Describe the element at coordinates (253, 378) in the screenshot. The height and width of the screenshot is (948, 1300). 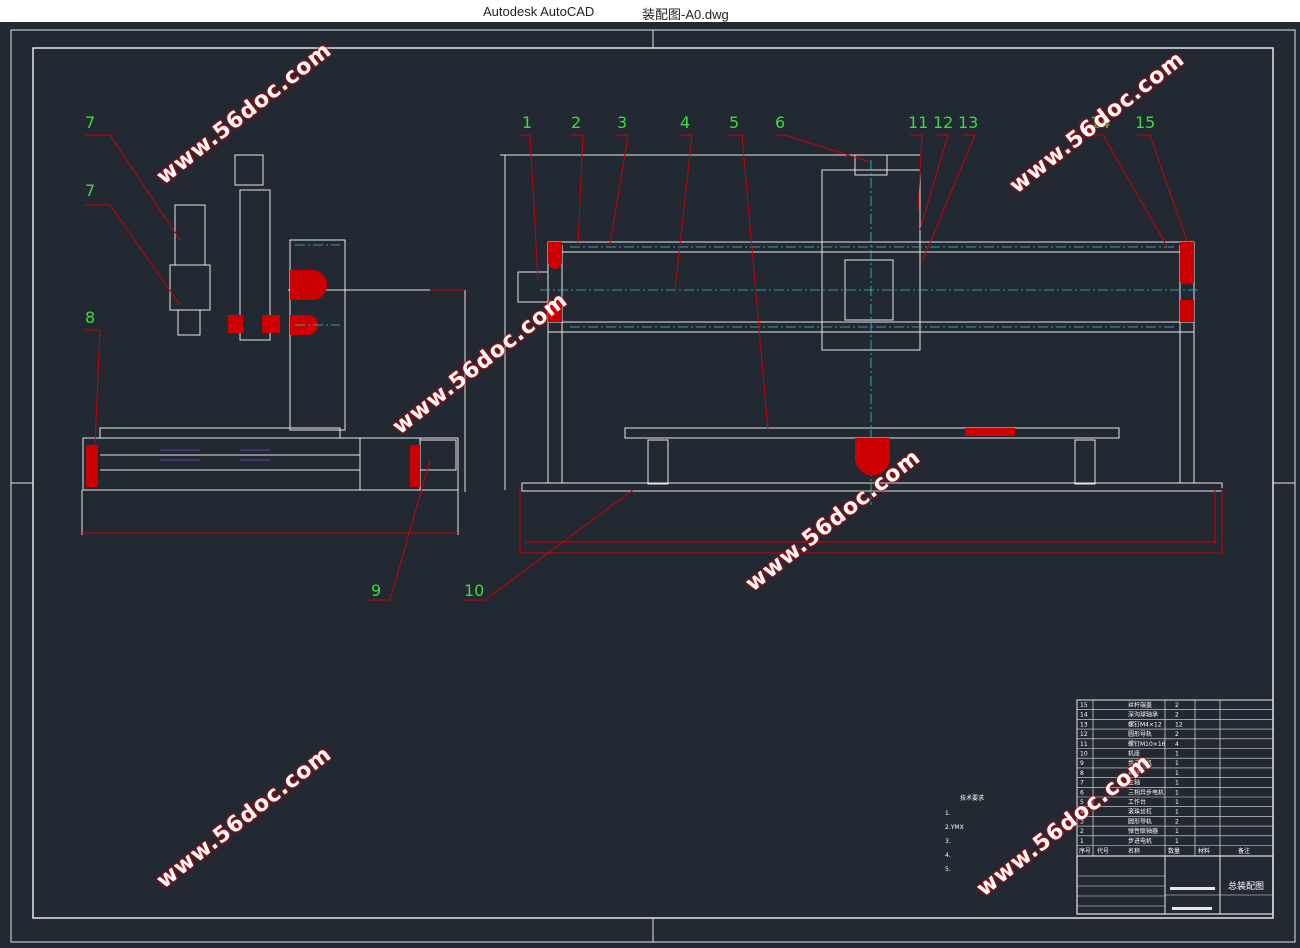
I see `side-view-red-parts` at that location.